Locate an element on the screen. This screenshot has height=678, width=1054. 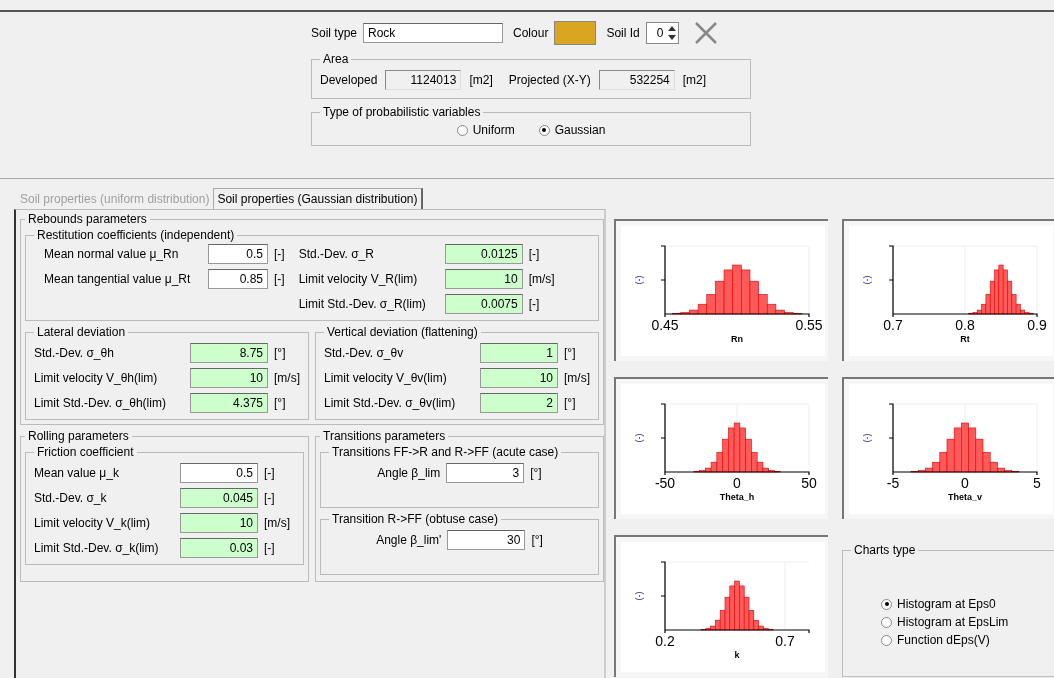
group-title: Transitions parameters is located at coordinates (384, 436).